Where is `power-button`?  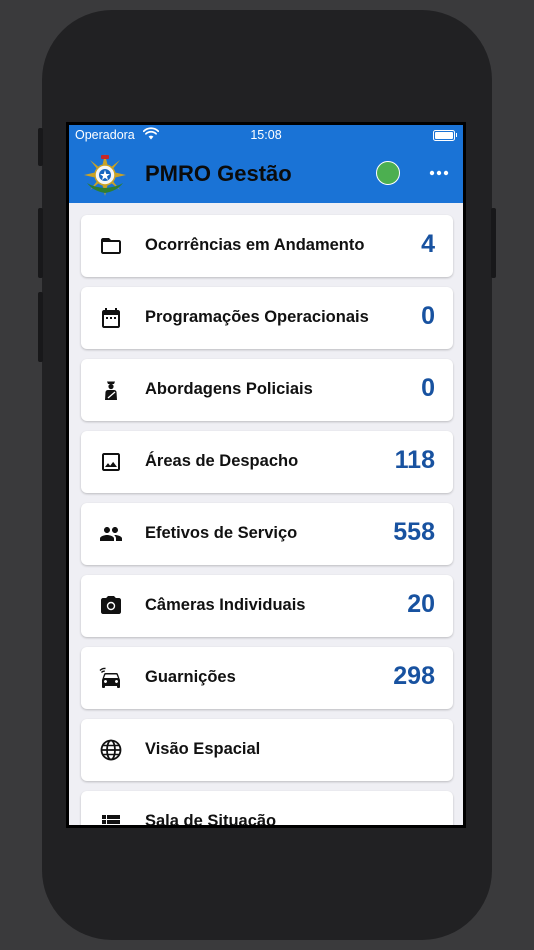
power-button is located at coordinates (493, 243).